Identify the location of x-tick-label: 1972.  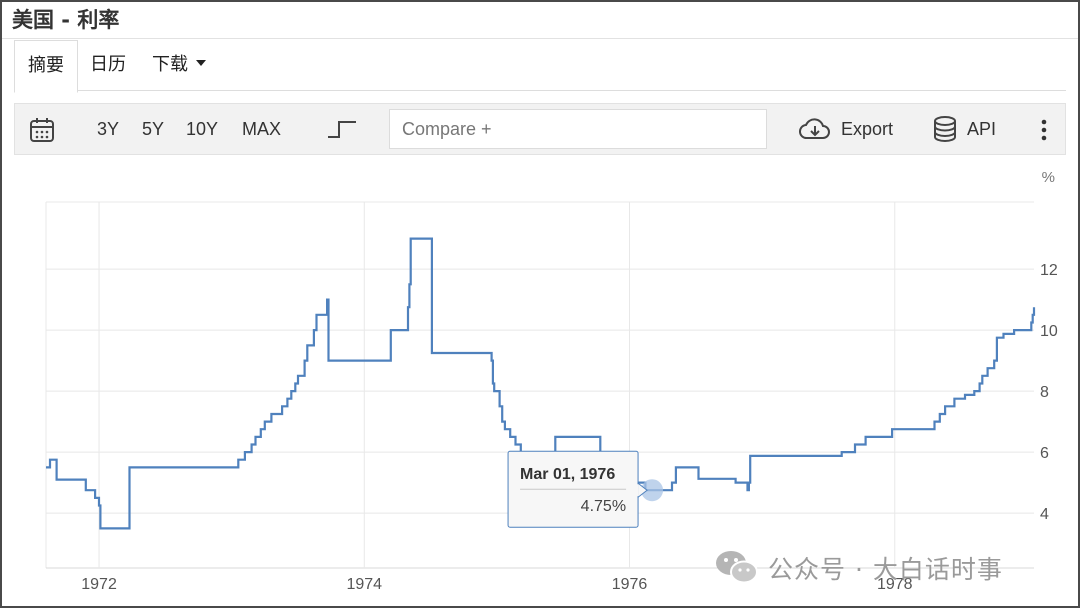
(99, 584).